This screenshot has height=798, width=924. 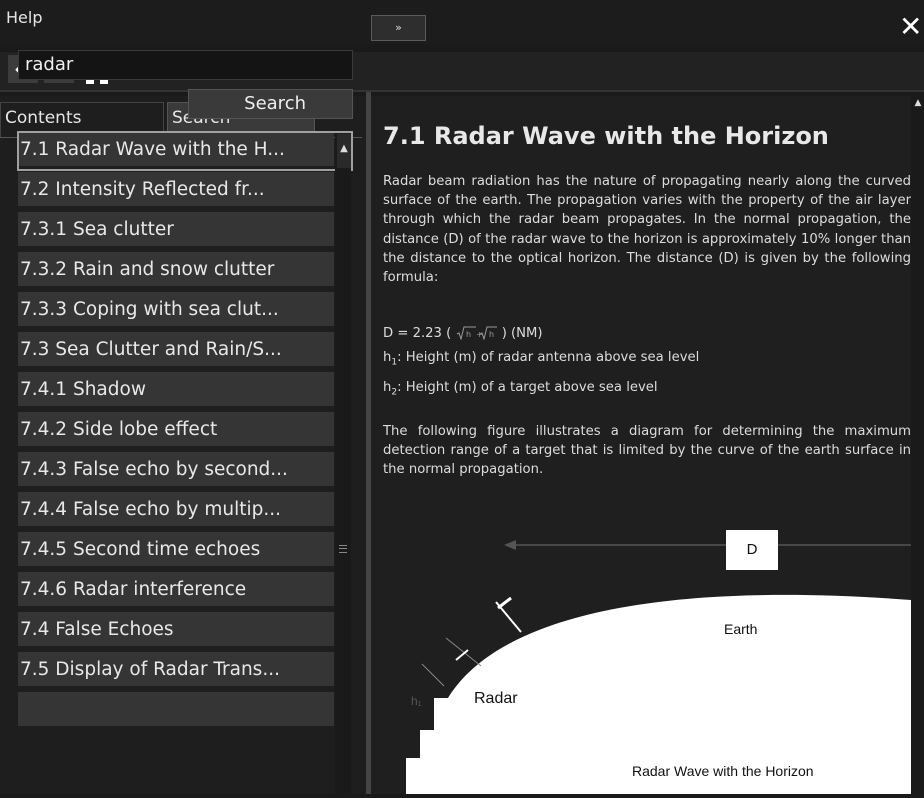 I want to click on title-bar: Help » ✕, so click(x=462, y=22).